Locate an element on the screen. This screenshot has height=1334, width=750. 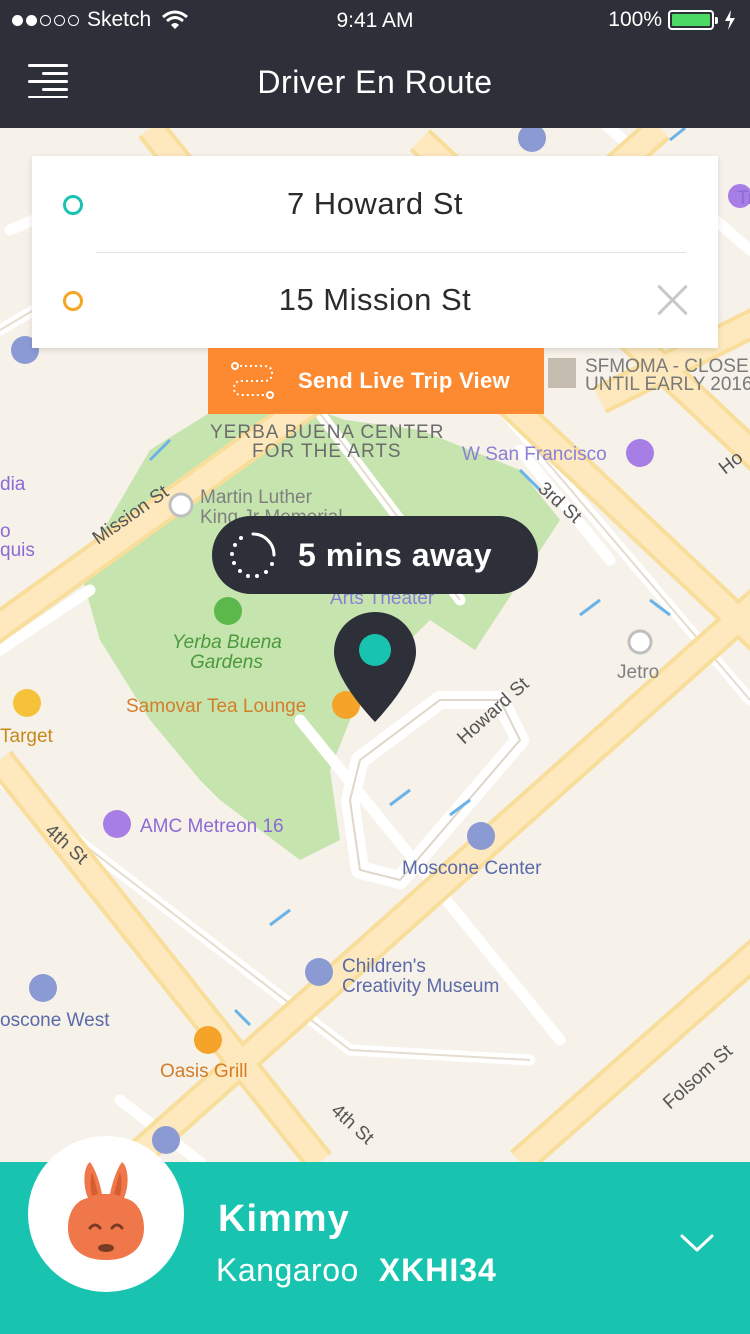
battery-status: 100% is located at coordinates (672, 20).